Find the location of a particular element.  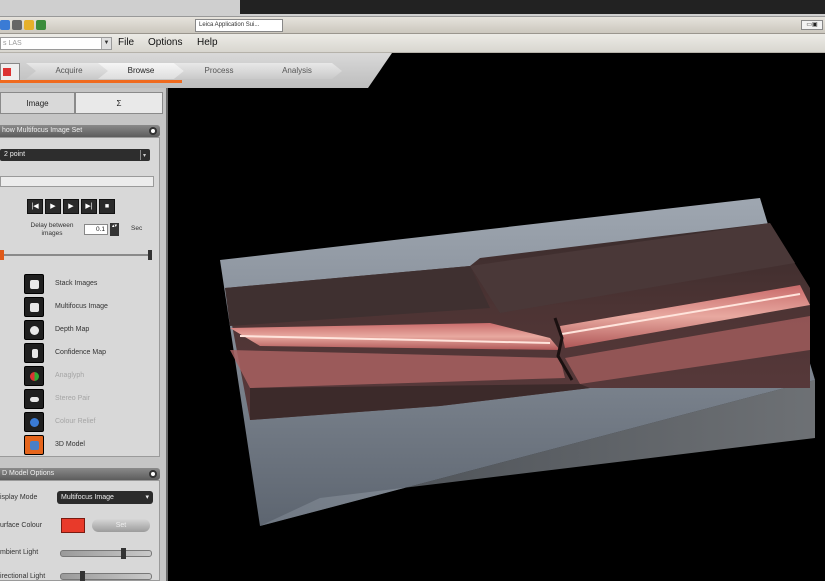

menu-options: Options is located at coordinates (165, 42).